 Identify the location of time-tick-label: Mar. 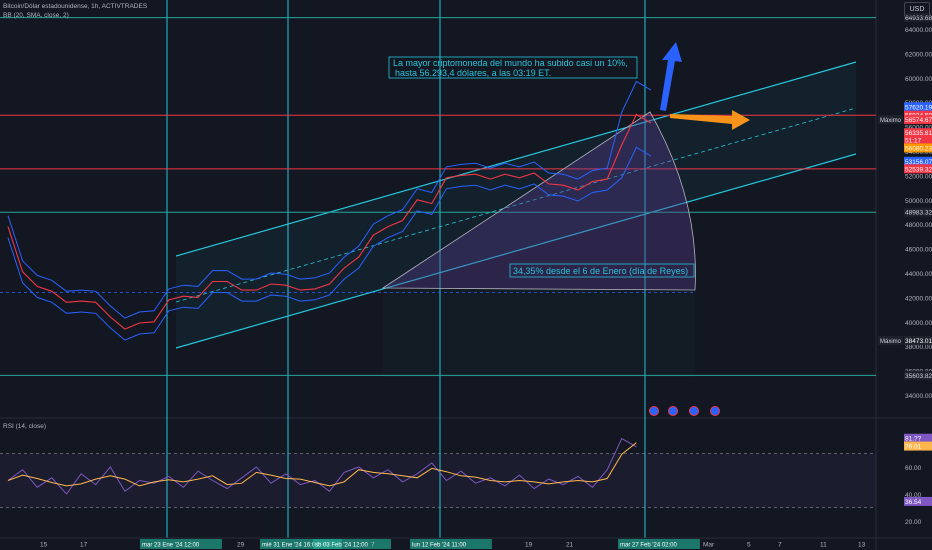
(709, 545).